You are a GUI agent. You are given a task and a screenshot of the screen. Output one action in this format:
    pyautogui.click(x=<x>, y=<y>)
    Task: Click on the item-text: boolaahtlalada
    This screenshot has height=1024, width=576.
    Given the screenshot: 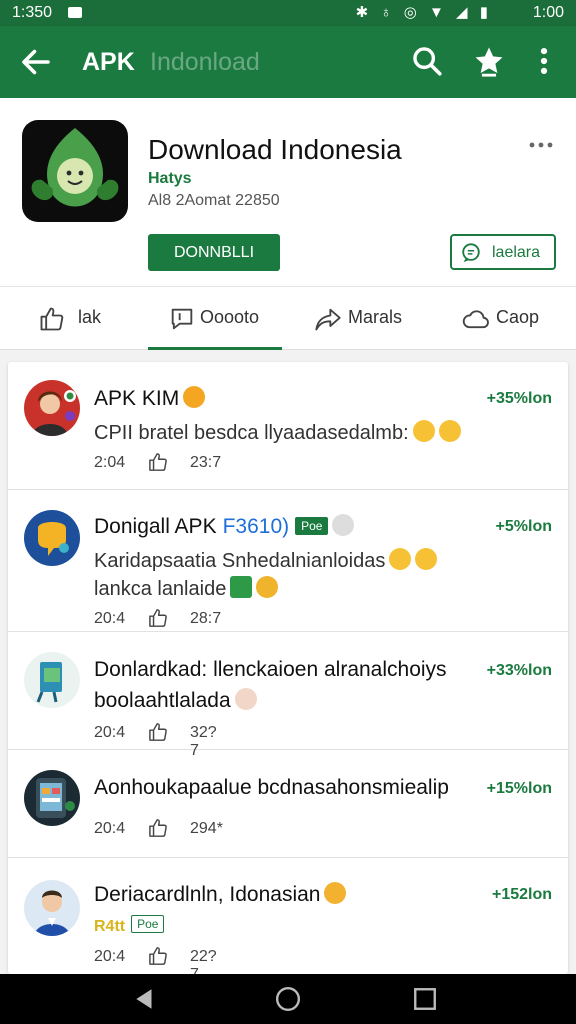 What is the action you would take?
    pyautogui.click(x=175, y=700)
    